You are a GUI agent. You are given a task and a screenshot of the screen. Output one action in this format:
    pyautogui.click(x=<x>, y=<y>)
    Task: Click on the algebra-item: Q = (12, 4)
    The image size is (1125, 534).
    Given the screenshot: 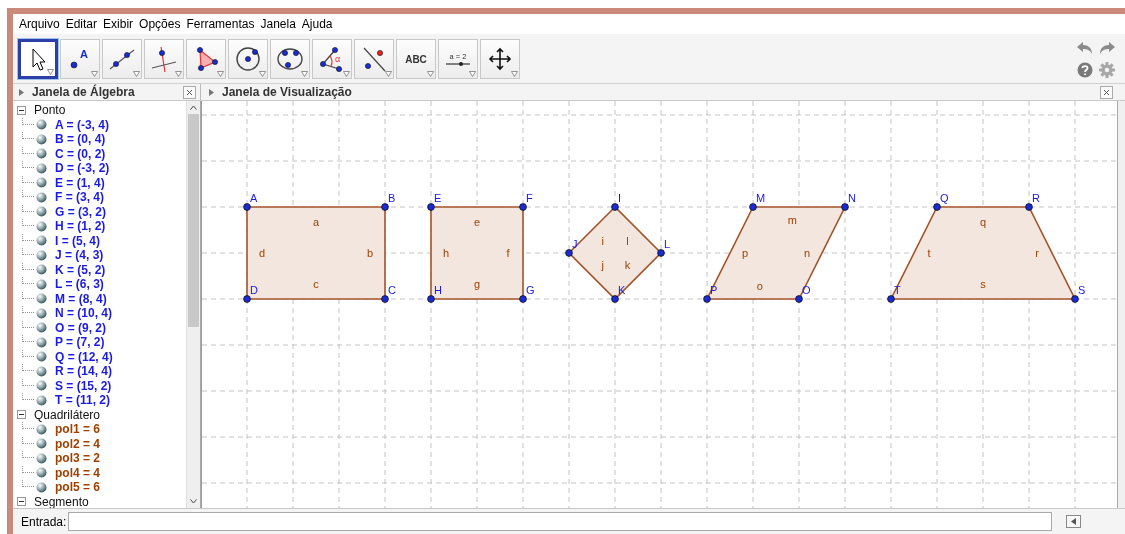 What is the action you would take?
    pyautogui.click(x=84, y=356)
    